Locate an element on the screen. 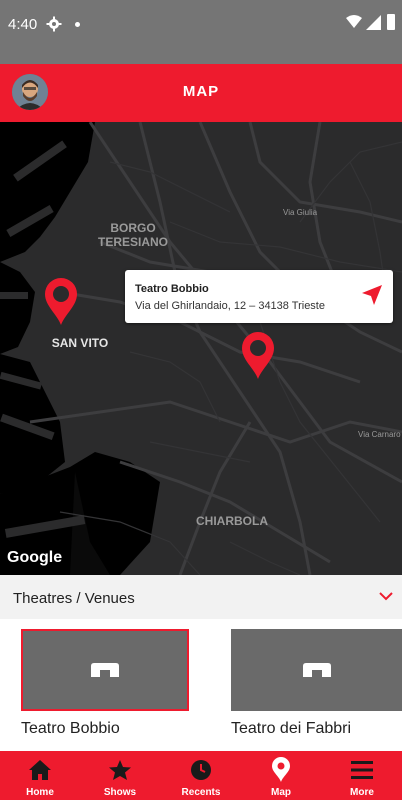 Image resolution: width=402 pixels, height=800 pixels. tab-more: More is located at coordinates (362, 775).